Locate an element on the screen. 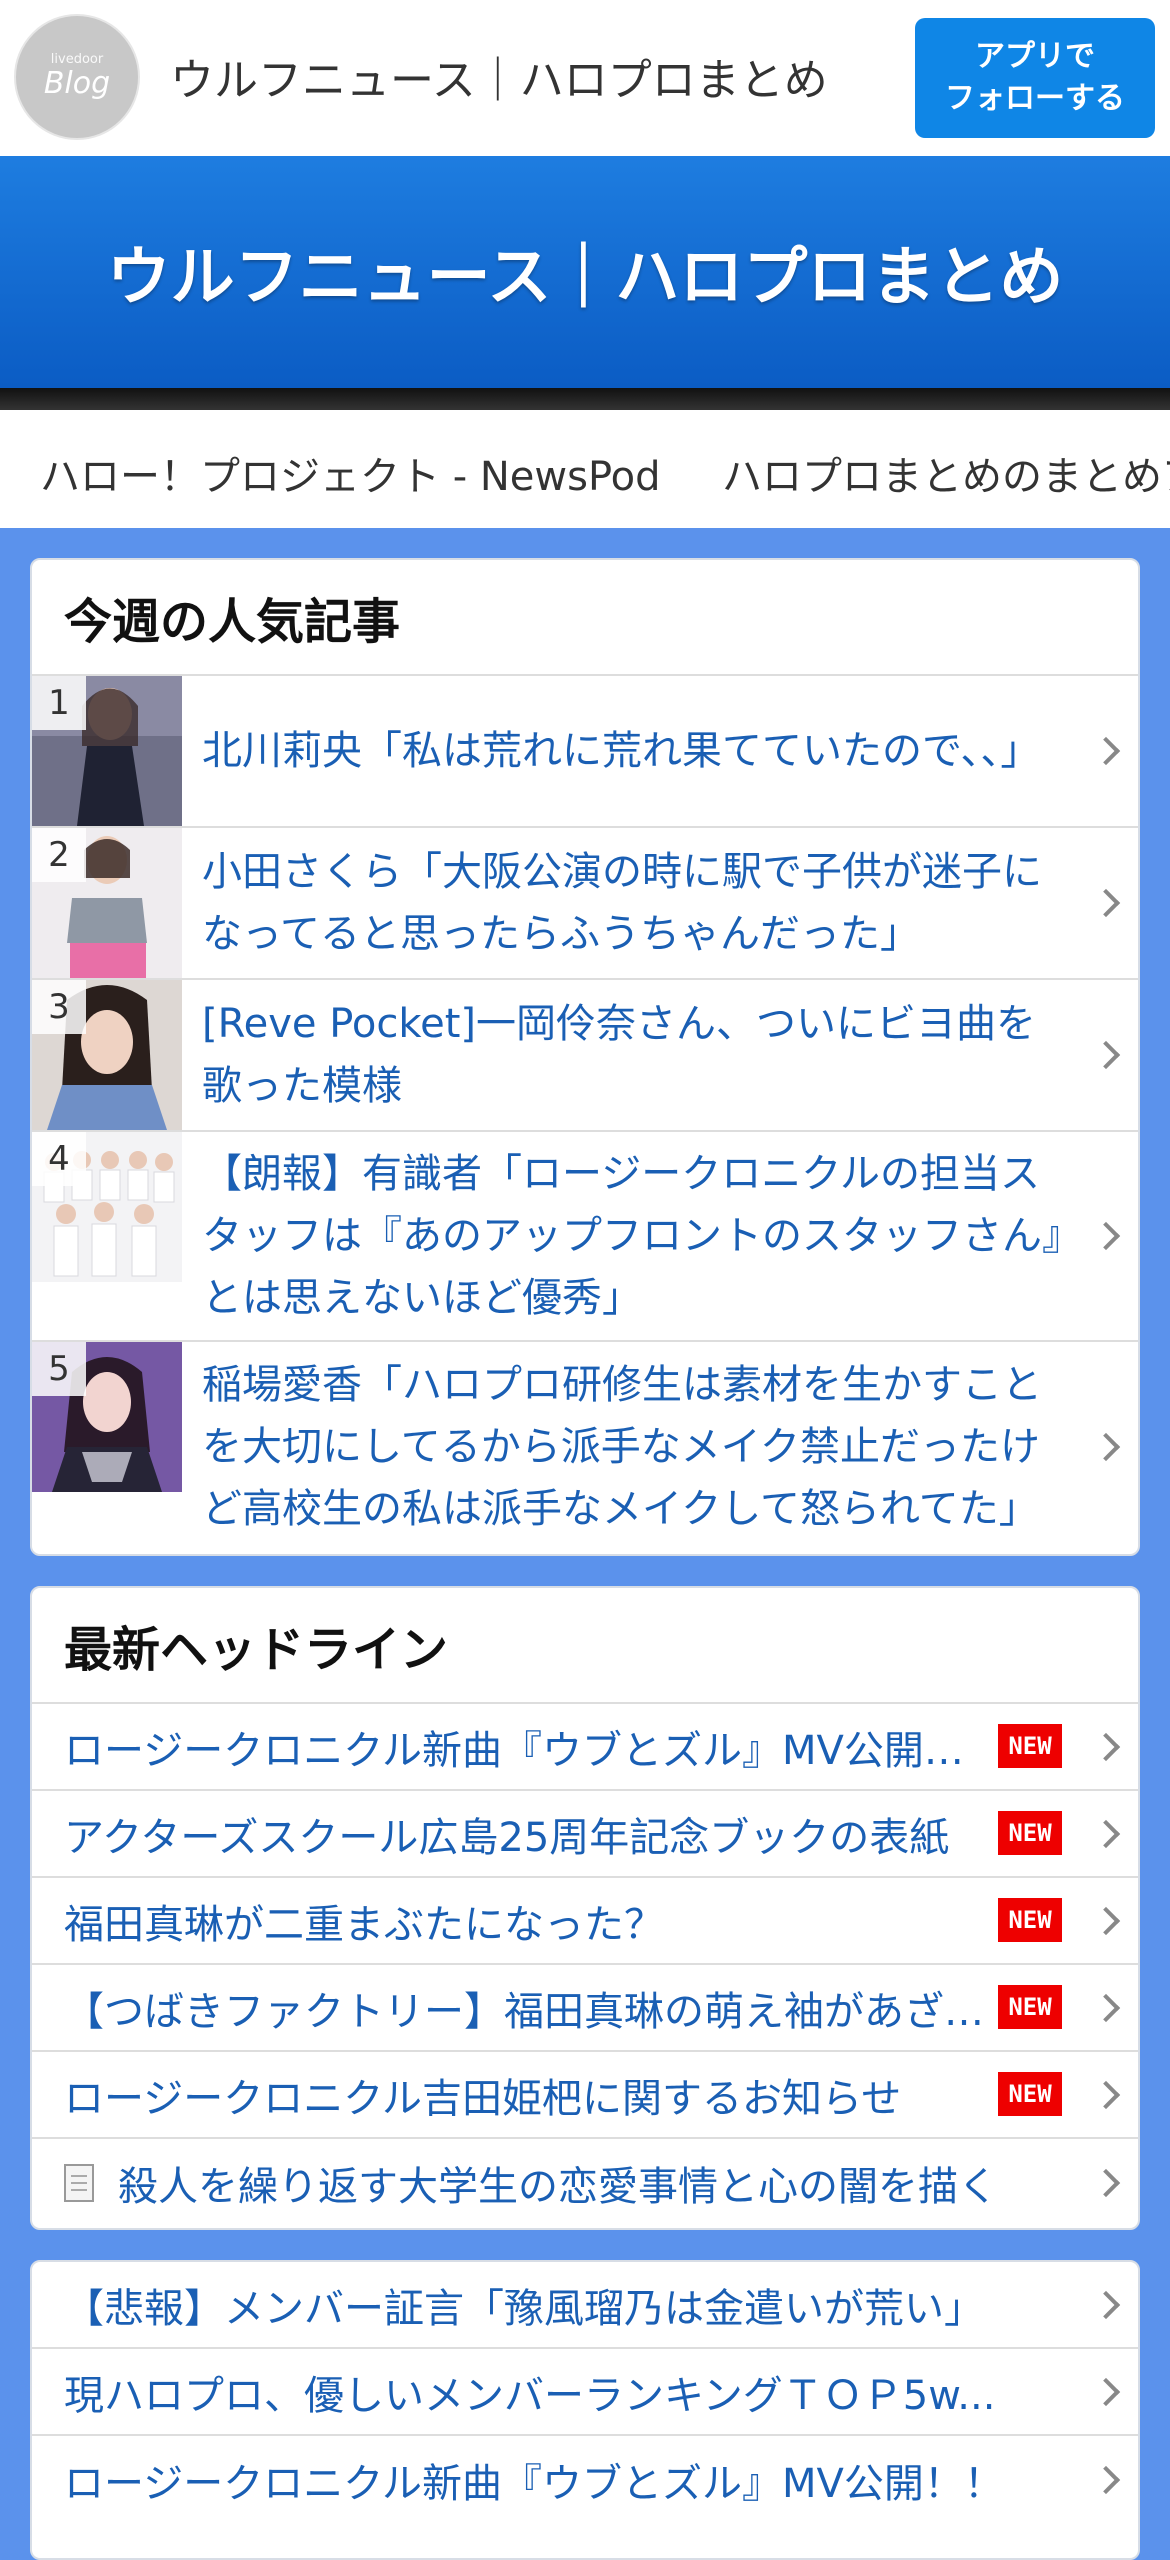 The width and height of the screenshot is (1170, 2560). headline-title: 【つばきファクトリー】福田真琳の萌え袖があざとい is located at coordinates (526, 2011).